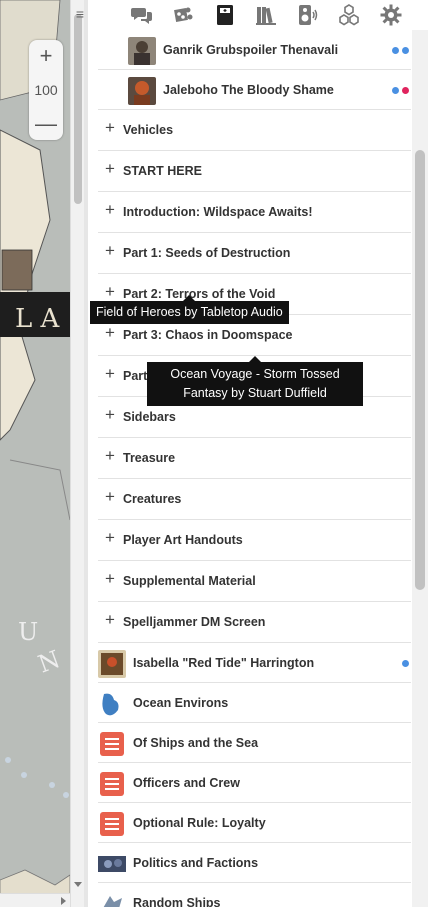 The width and height of the screenshot is (428, 907). What do you see at coordinates (254, 171) in the screenshot?
I see `folder-row: + START HERE` at bounding box center [254, 171].